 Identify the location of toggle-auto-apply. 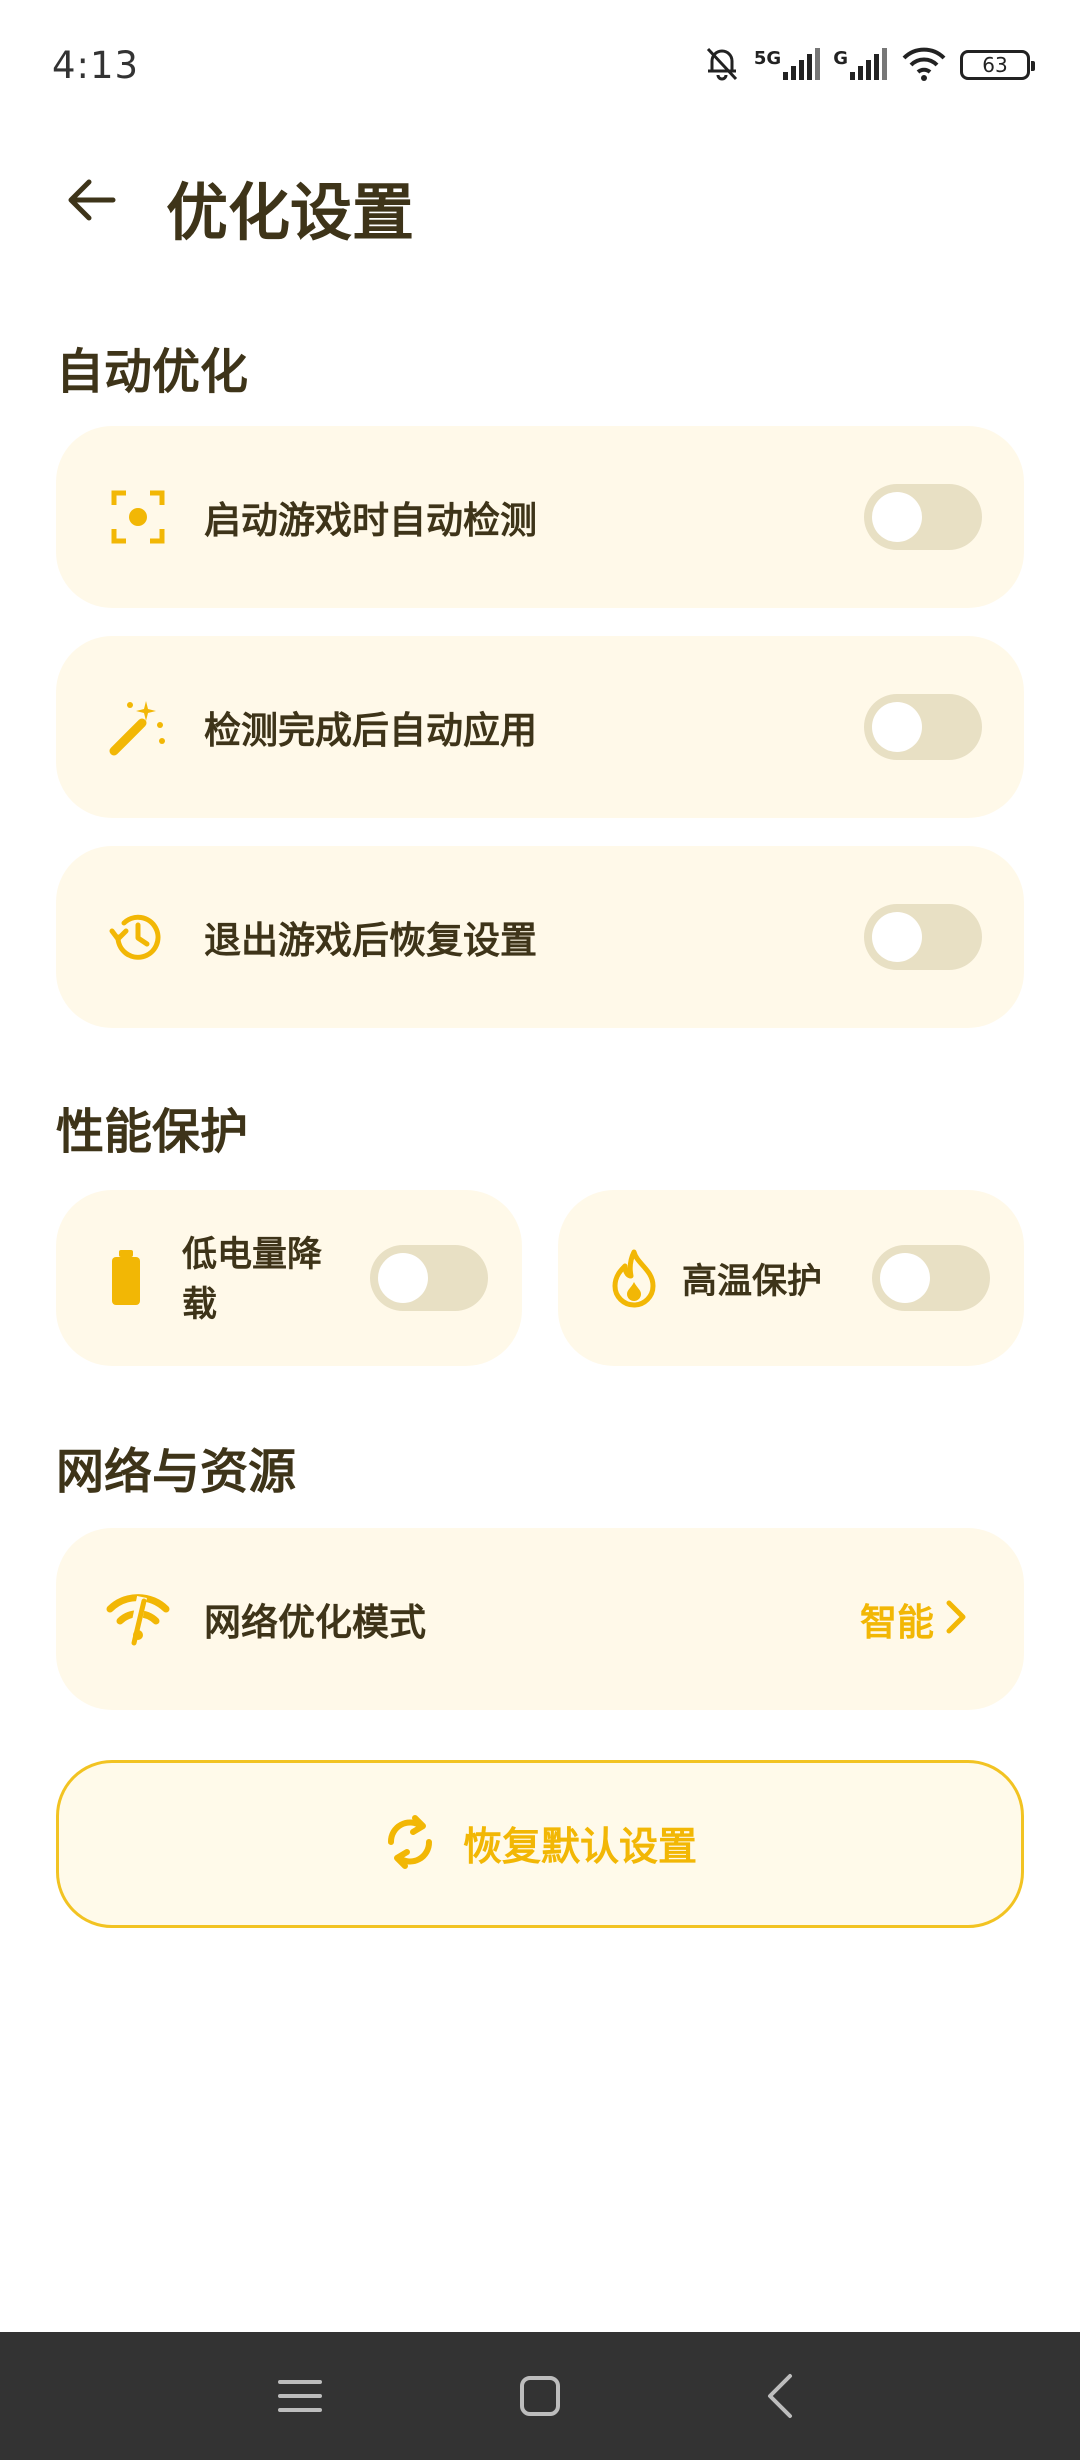
(923, 727).